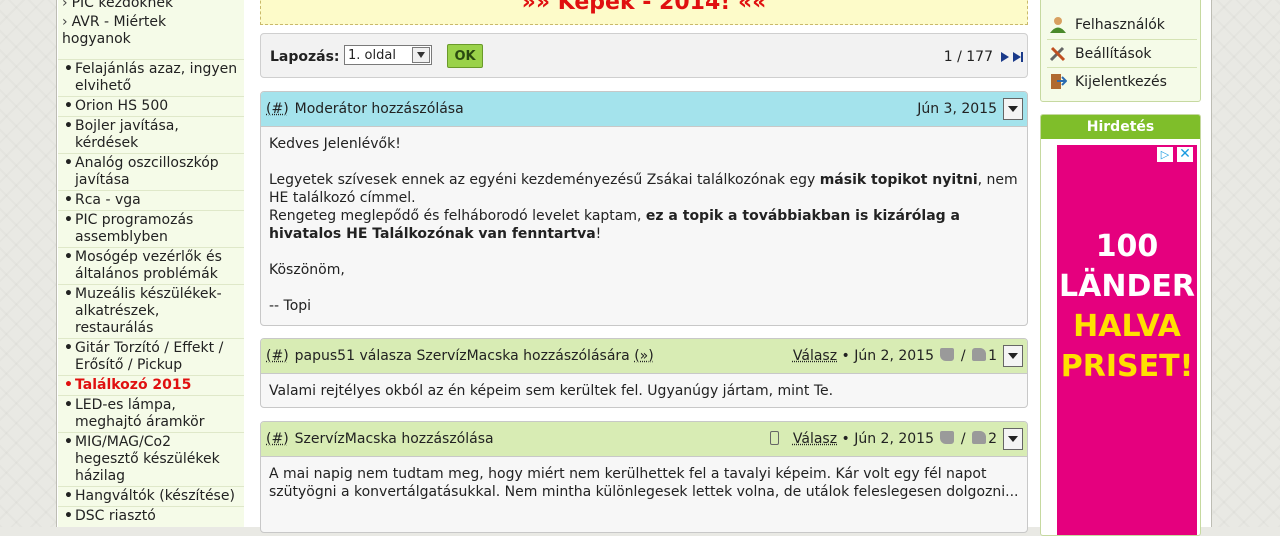 The image size is (1280, 536). Describe the element at coordinates (957, 109) in the screenshot. I see `post-date: Jún 3, 2015` at that location.